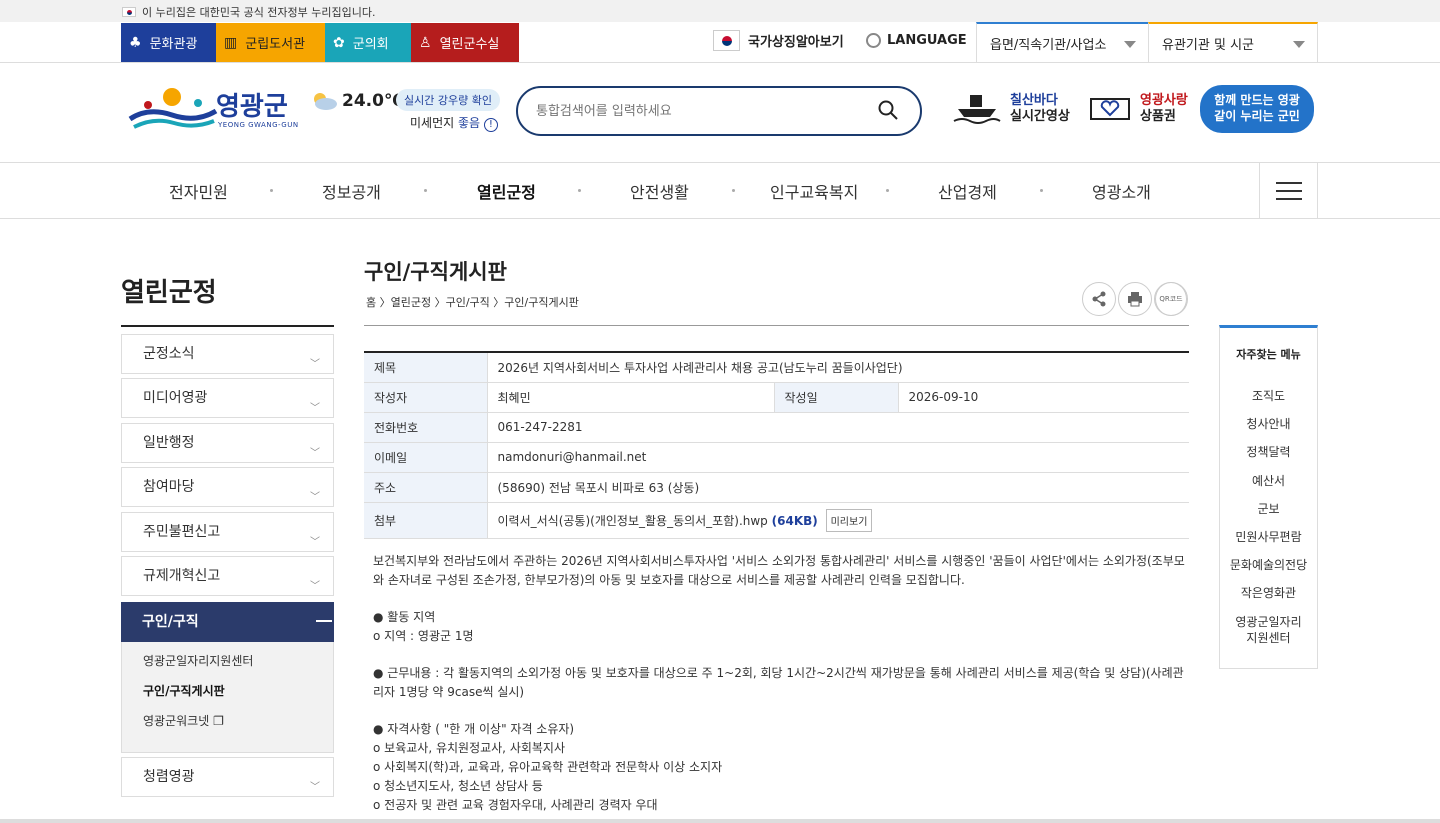  I want to click on breadcrumb: 홈 〉열린군정 〉구인/구직 〉구인/구직게시판, so click(472, 302).